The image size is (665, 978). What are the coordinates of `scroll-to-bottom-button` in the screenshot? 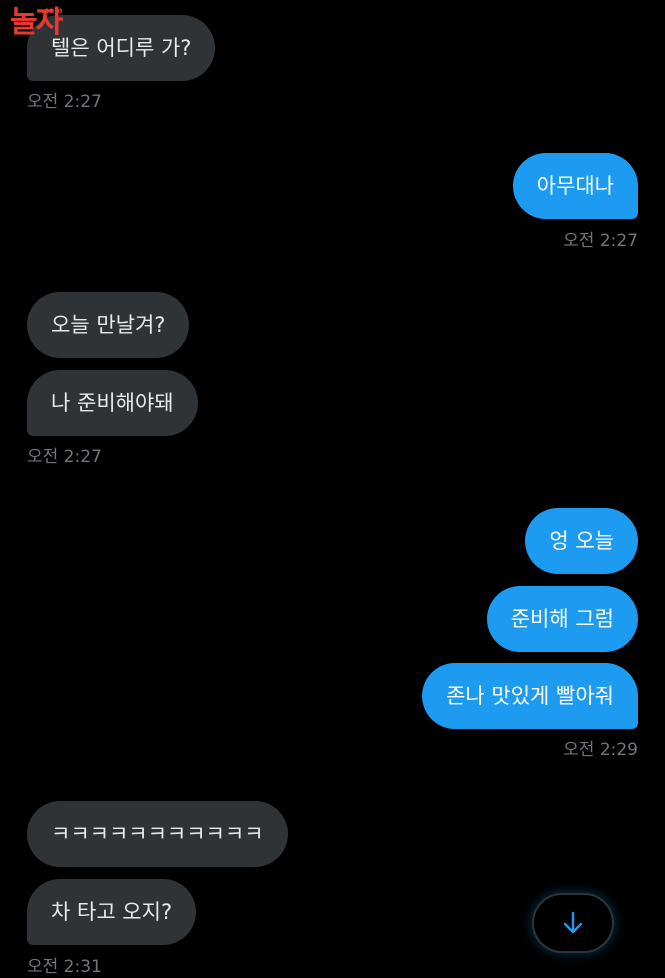 It's located at (573, 923).